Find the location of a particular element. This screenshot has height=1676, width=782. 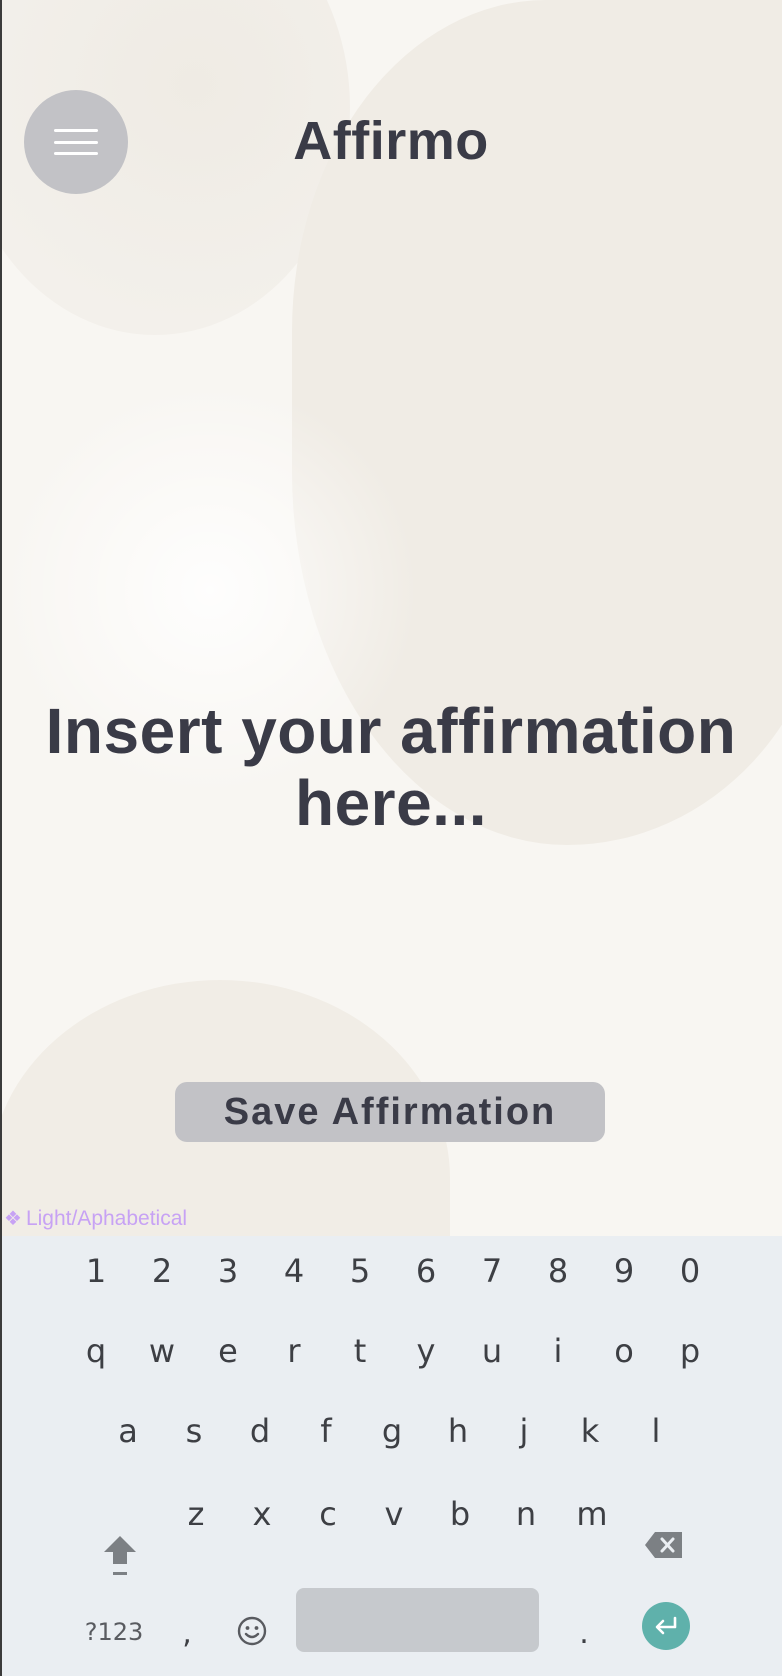

key-p: p is located at coordinates (690, 1351).